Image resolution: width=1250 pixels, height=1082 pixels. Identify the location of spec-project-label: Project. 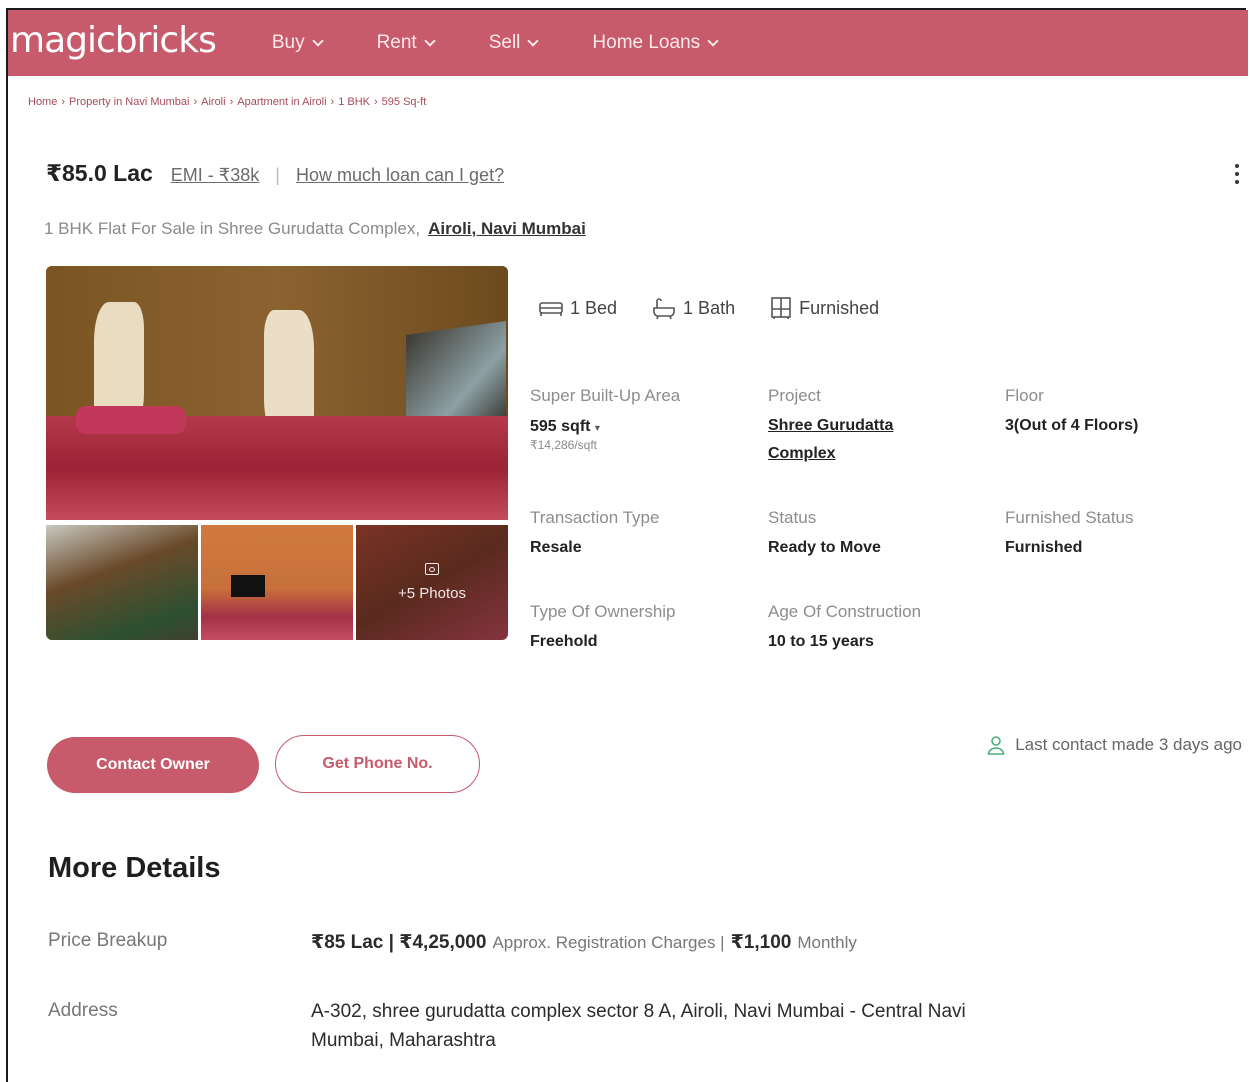
(794, 395).